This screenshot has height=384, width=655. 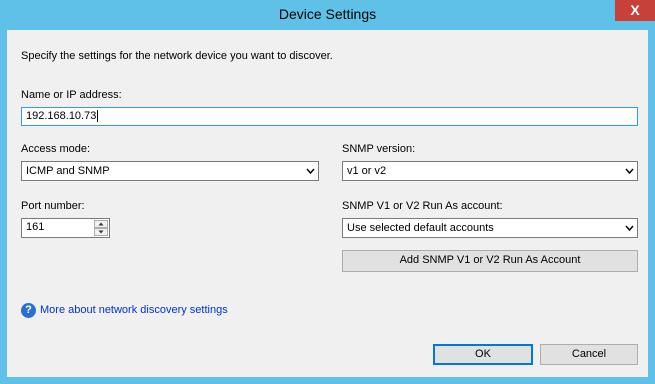 I want to click on spin-up-button, so click(x=101, y=224).